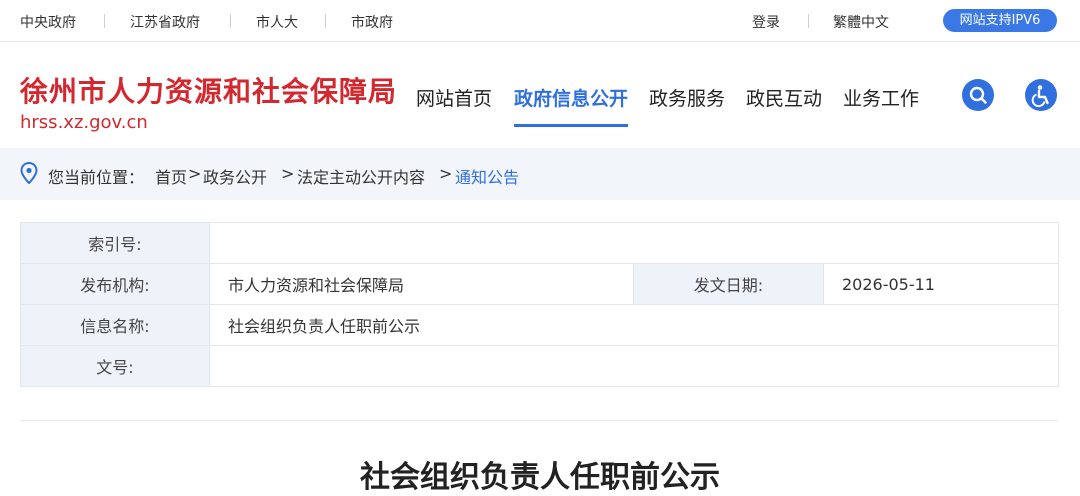  Describe the element at coordinates (784, 97) in the screenshot. I see `nav-public-interaction: 政民互动` at that location.